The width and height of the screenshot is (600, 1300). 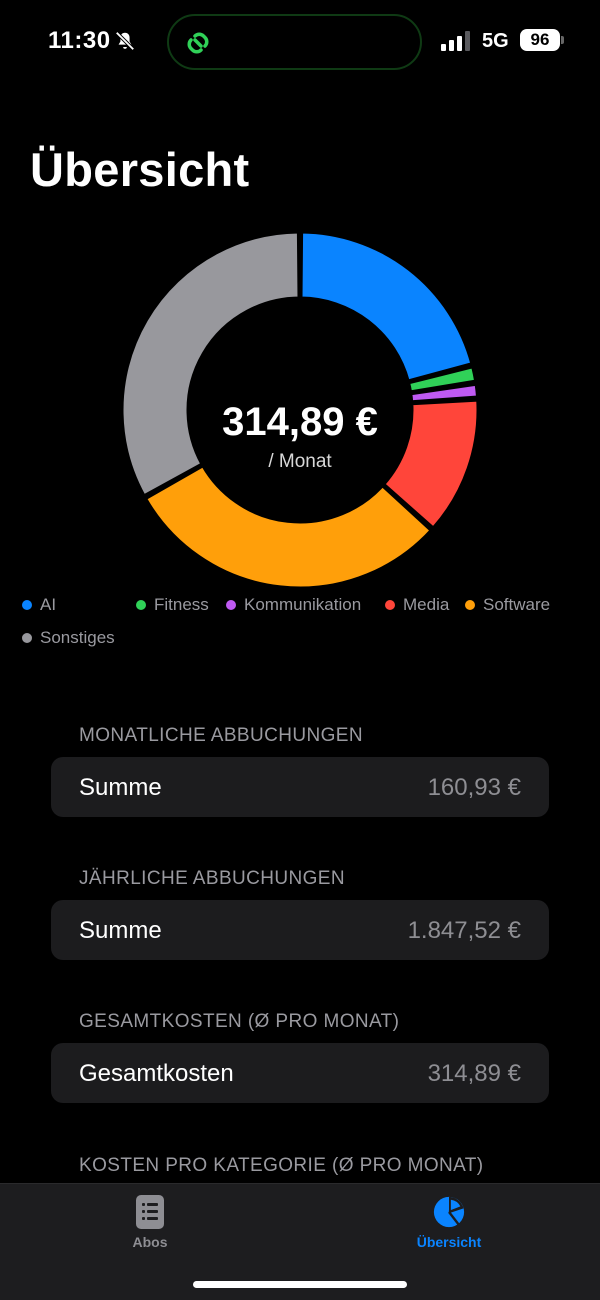 I want to click on donut-center: 314,89 € / Monat, so click(x=300, y=436).